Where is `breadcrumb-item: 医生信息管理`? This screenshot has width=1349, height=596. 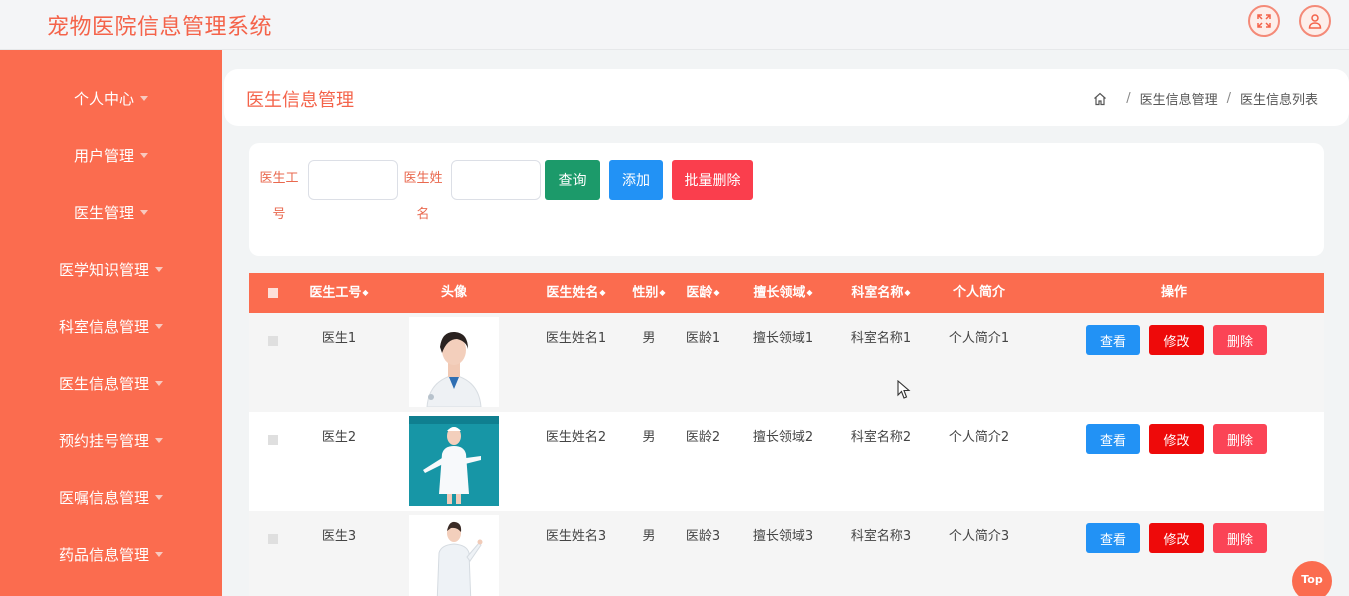
breadcrumb-item: 医生信息管理 is located at coordinates (1179, 98).